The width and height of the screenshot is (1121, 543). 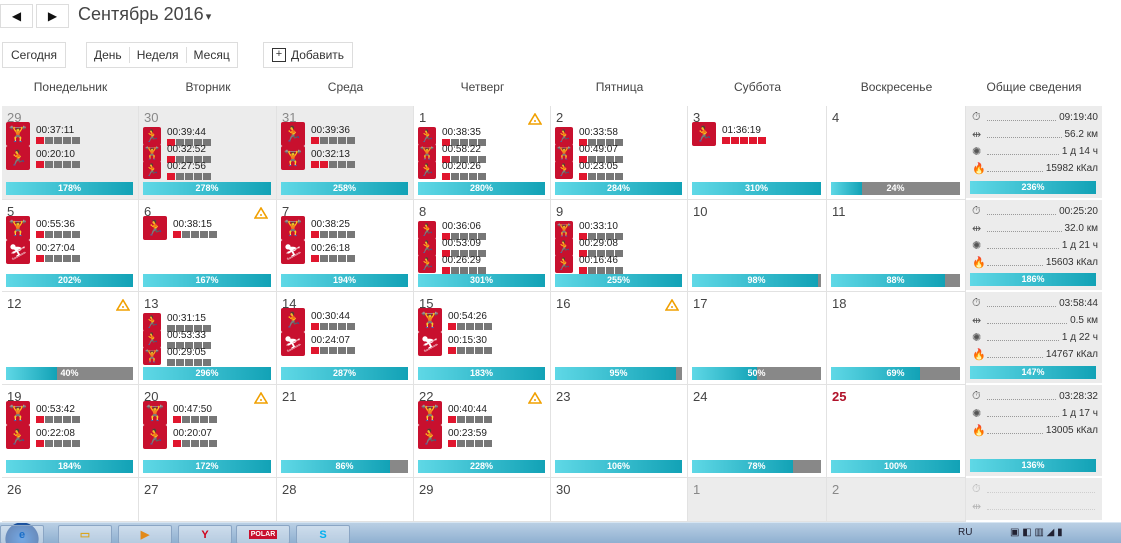 I want to click on day-cell: 27, so click(x=208, y=500).